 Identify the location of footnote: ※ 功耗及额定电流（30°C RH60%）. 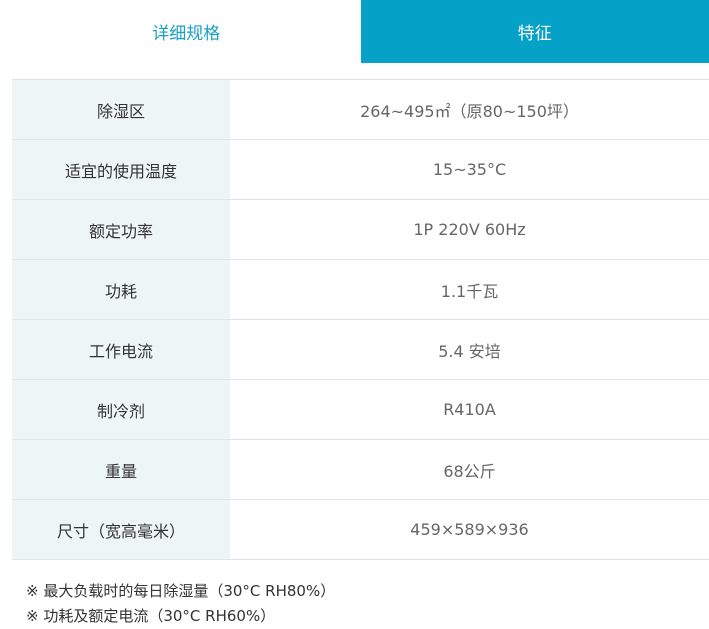
(151, 616).